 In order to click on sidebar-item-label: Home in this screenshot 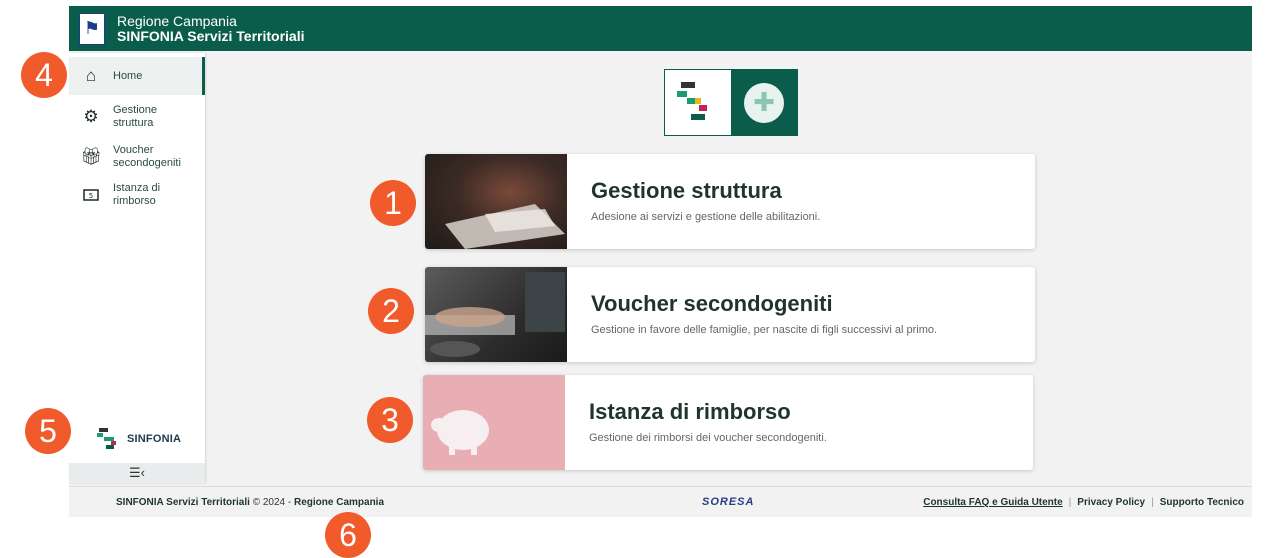, I will do `click(128, 75)`.